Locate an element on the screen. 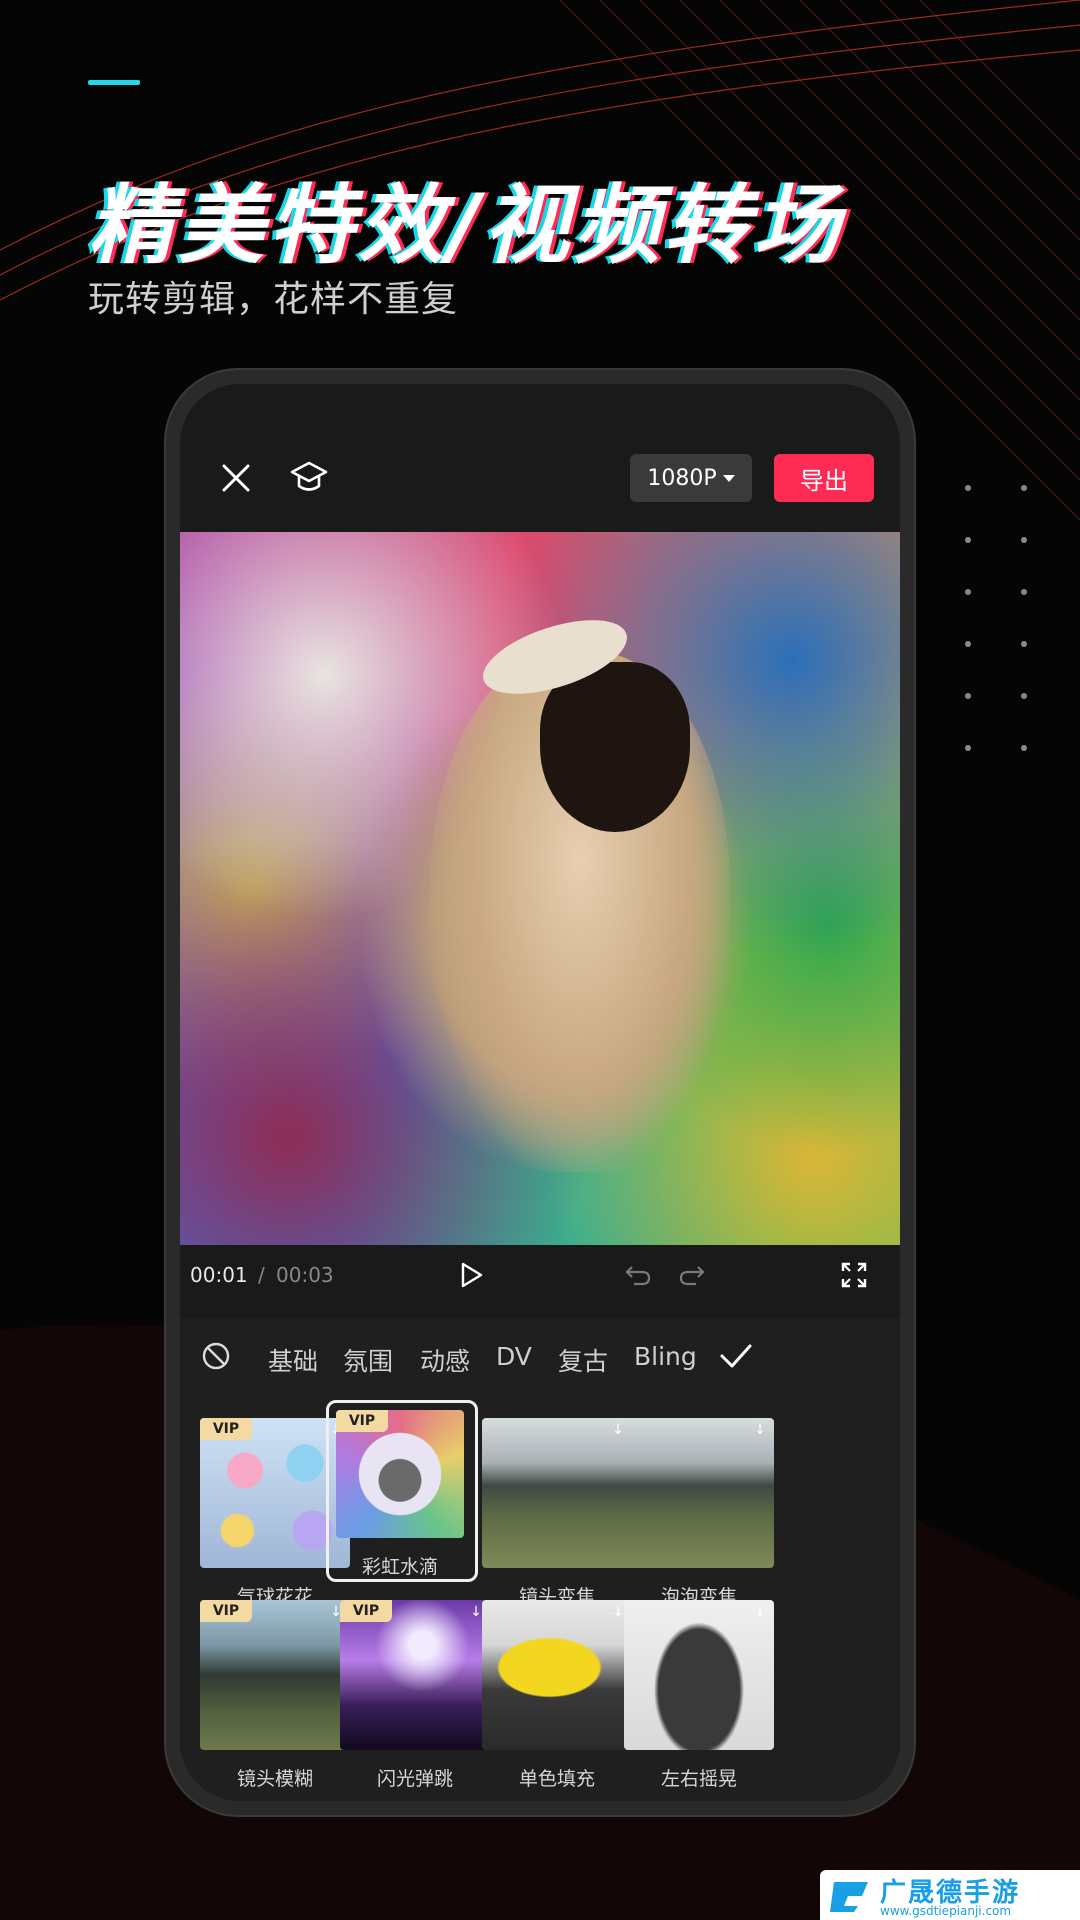 The width and height of the screenshot is (1080, 1920). effect-card-lens-blur: VIP ↓ 镜头模糊 is located at coordinates (275, 1695).